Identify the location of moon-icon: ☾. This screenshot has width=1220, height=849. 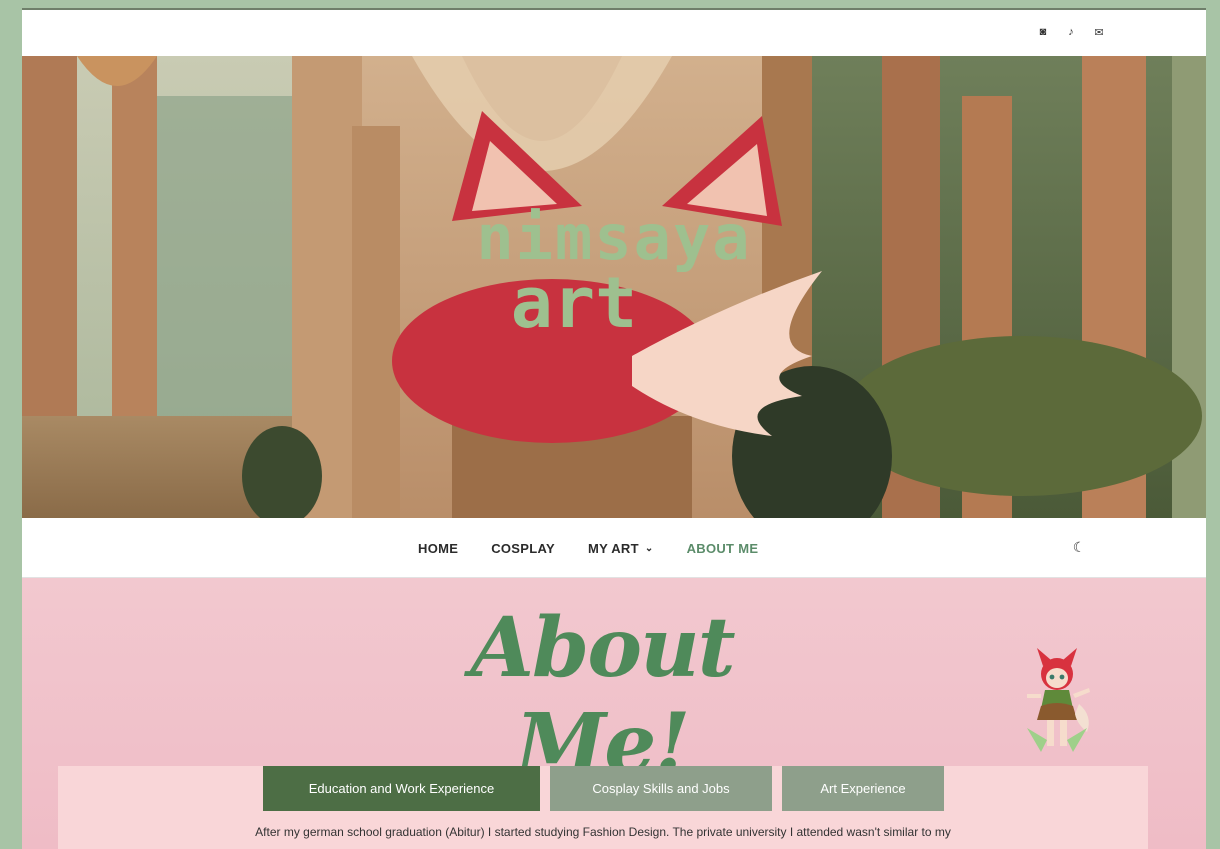
(1079, 547).